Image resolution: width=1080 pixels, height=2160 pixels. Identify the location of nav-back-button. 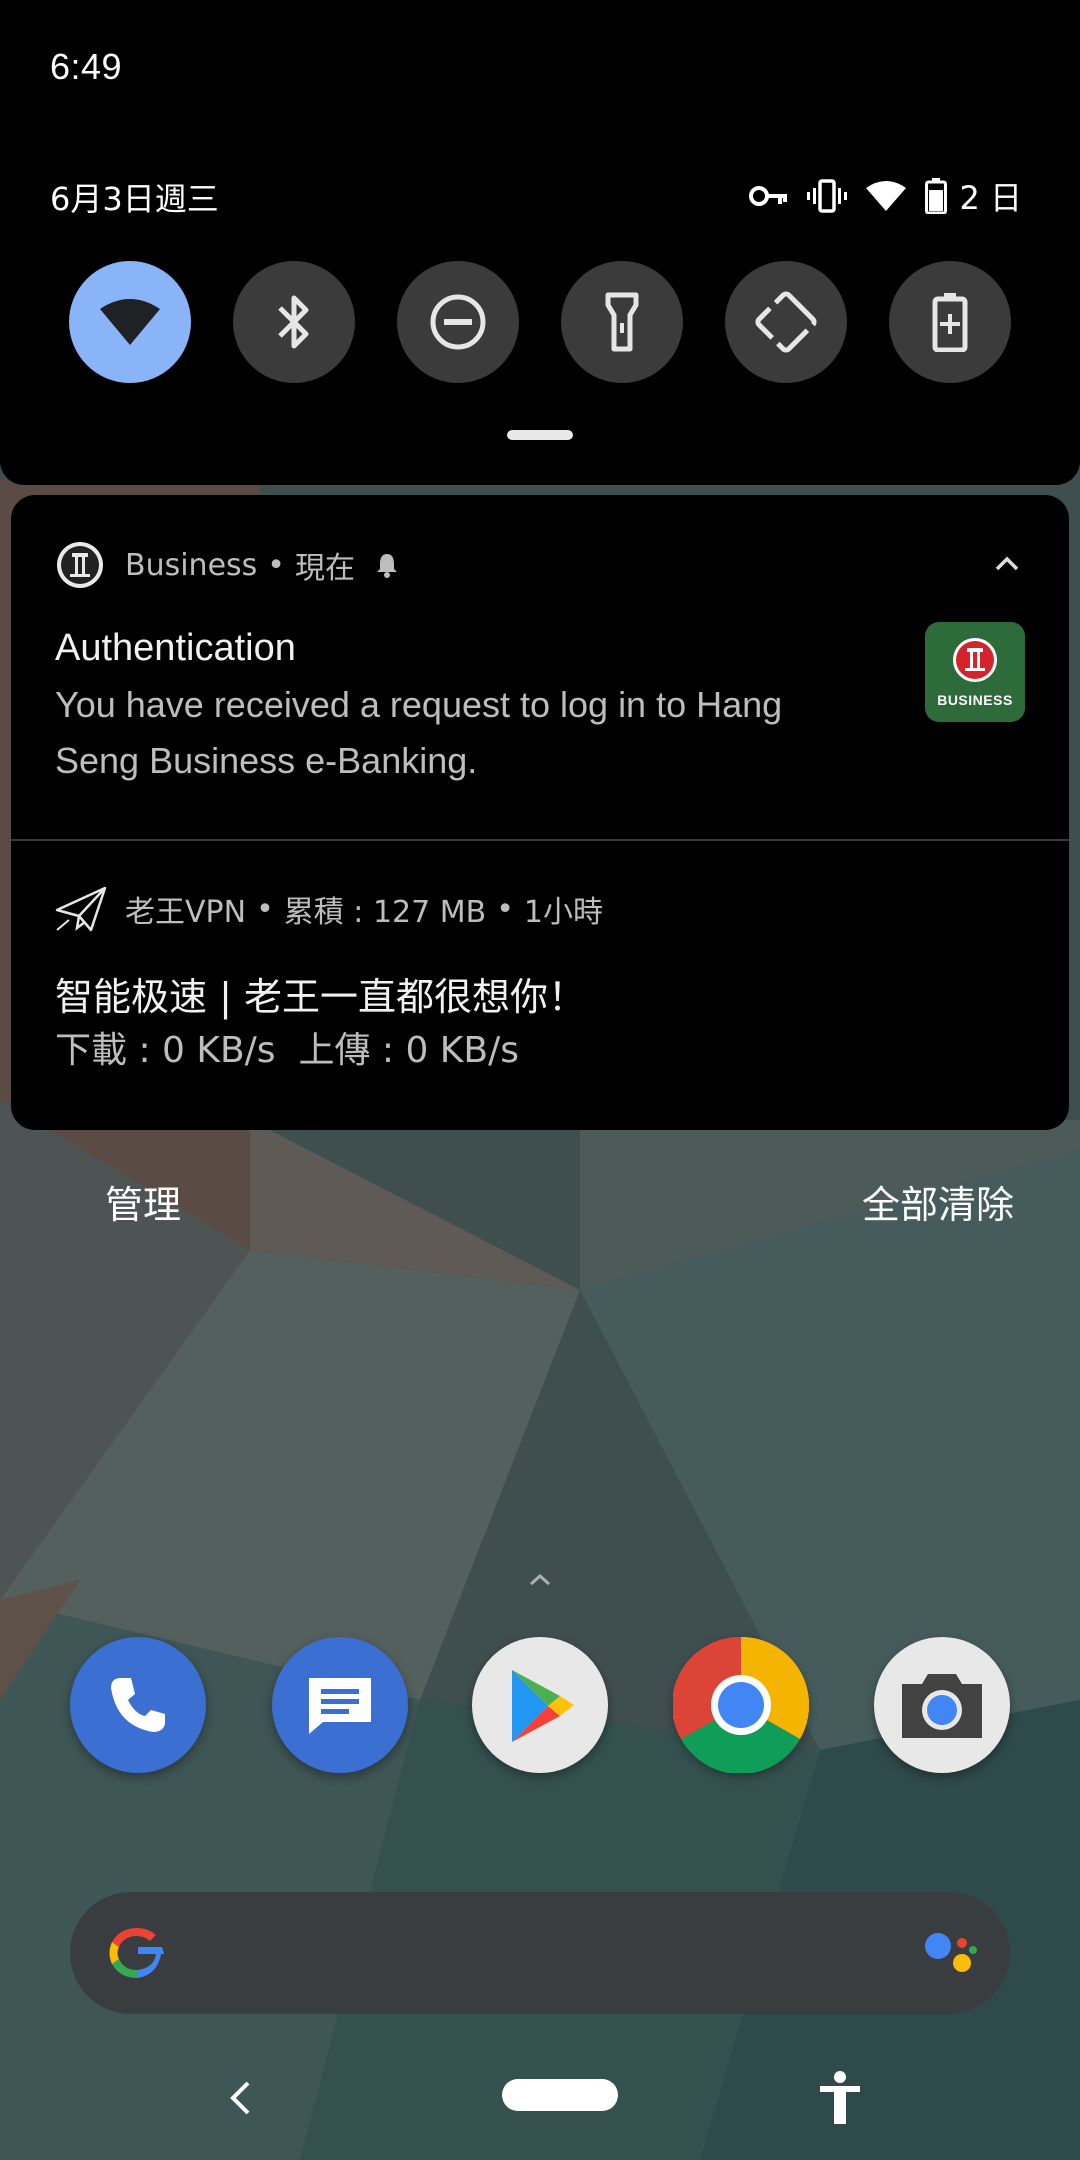
(240, 2098).